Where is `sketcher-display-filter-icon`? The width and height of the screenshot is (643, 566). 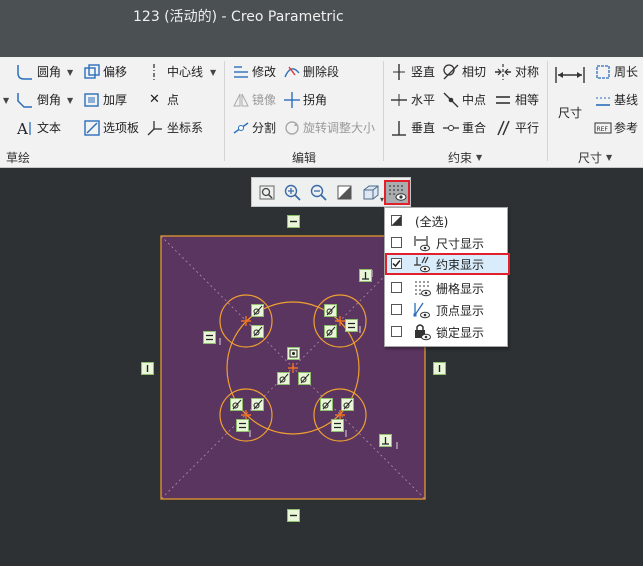 sketcher-display-filter-icon is located at coordinates (398, 193).